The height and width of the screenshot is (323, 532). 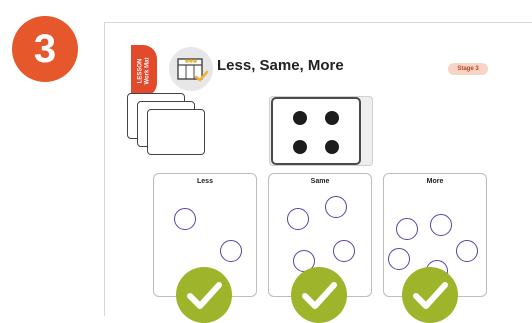 I want to click on lesson-tab-label: LESSON Work Mat, so click(x=143, y=71).